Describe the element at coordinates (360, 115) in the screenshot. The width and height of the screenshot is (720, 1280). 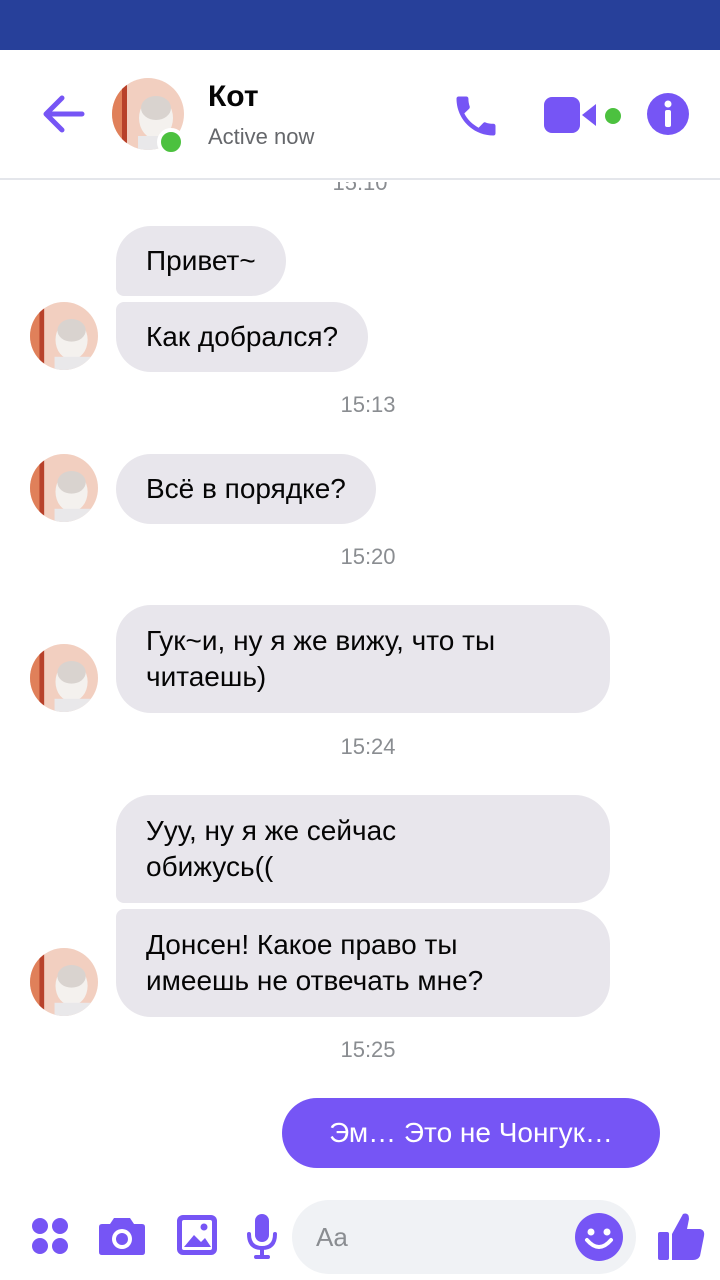
I see `conversation-header: Кот Active now` at that location.